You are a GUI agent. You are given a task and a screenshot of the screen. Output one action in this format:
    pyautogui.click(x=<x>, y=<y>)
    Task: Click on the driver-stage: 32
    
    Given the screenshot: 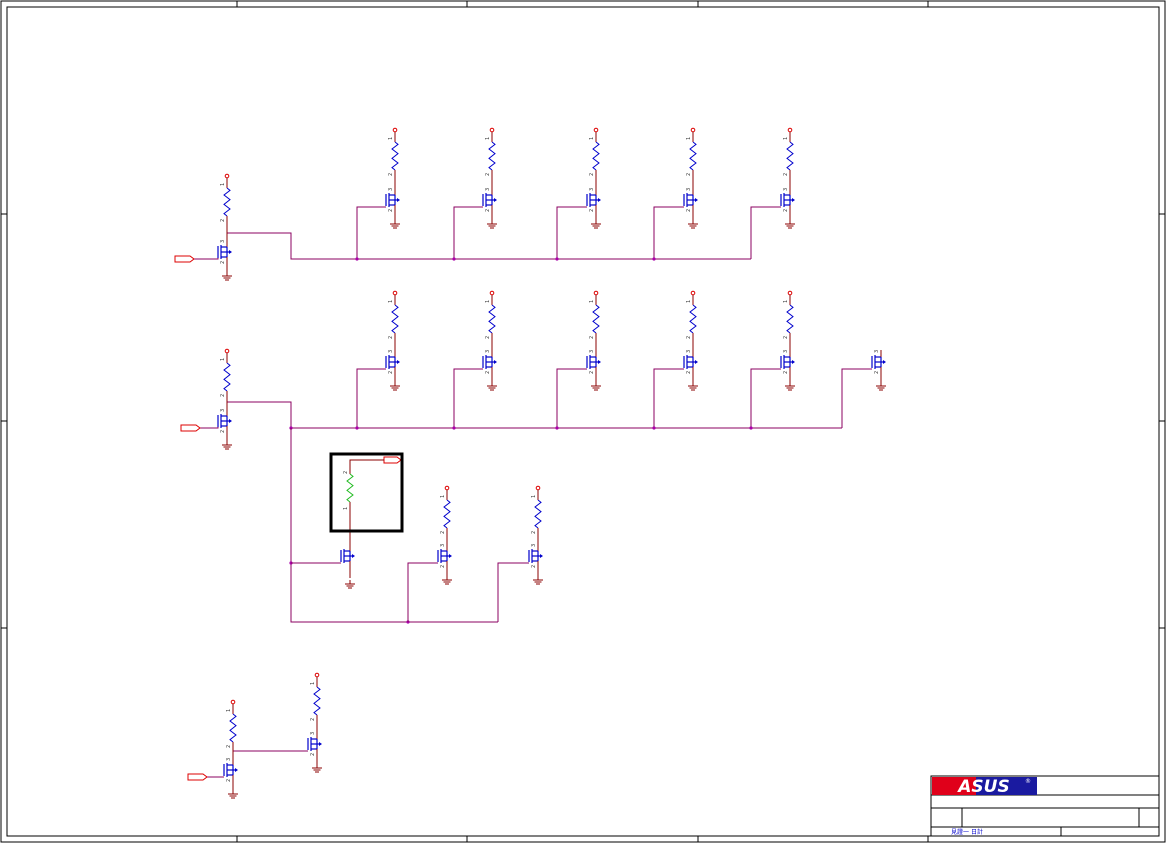 What is the action you would take?
    pyautogui.click(x=878, y=370)
    